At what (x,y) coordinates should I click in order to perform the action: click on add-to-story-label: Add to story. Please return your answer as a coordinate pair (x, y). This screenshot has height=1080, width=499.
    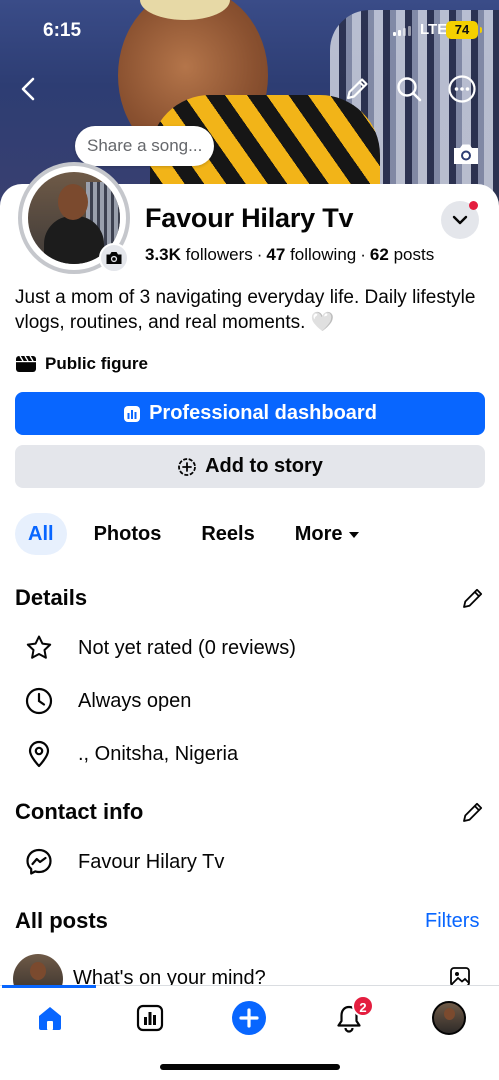
    Looking at the image, I should click on (264, 466).